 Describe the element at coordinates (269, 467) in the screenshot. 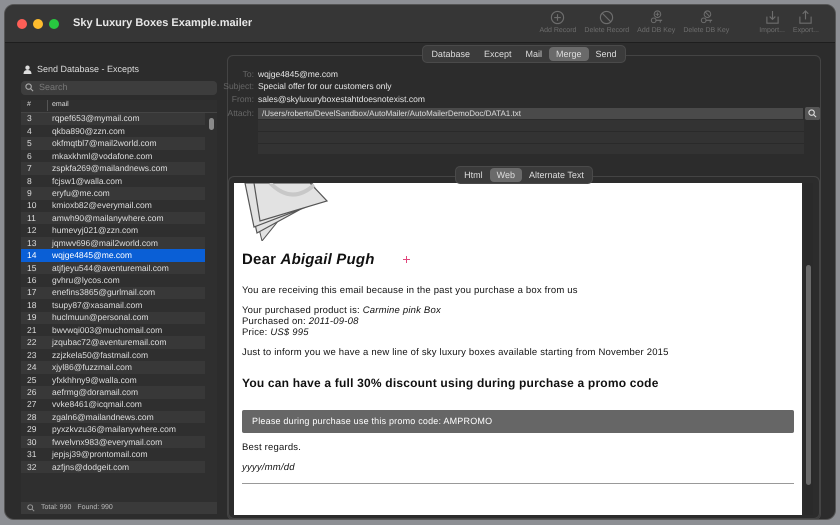

I see `date-text: yyyy/mm/dd` at that location.